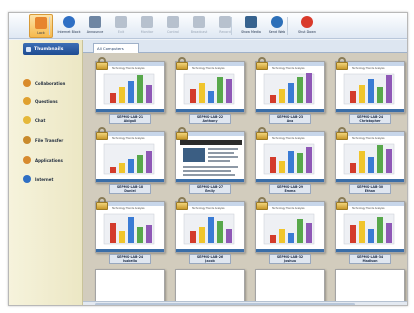 The height and width of the screenshot is (313, 414). I want to click on sidebar-item-applications: Applications, so click(43, 160).